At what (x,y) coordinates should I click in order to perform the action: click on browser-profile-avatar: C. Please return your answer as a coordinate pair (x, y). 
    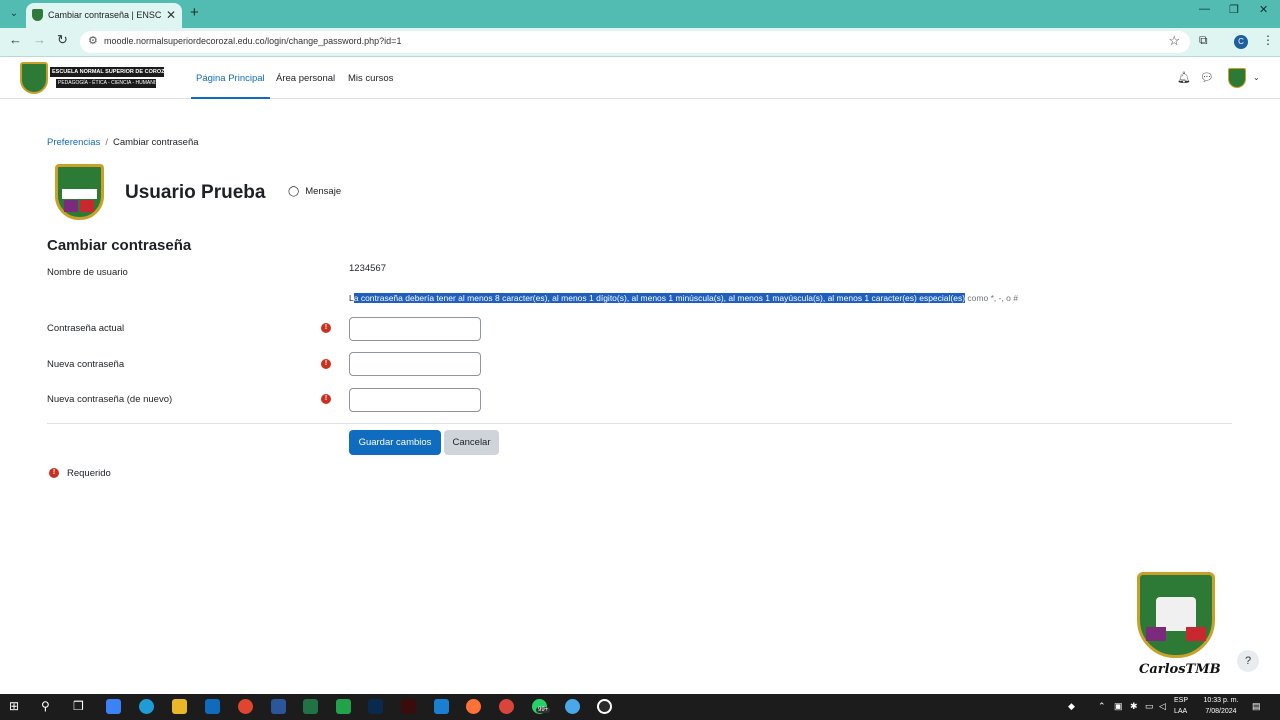
    Looking at the image, I should click on (1241, 42).